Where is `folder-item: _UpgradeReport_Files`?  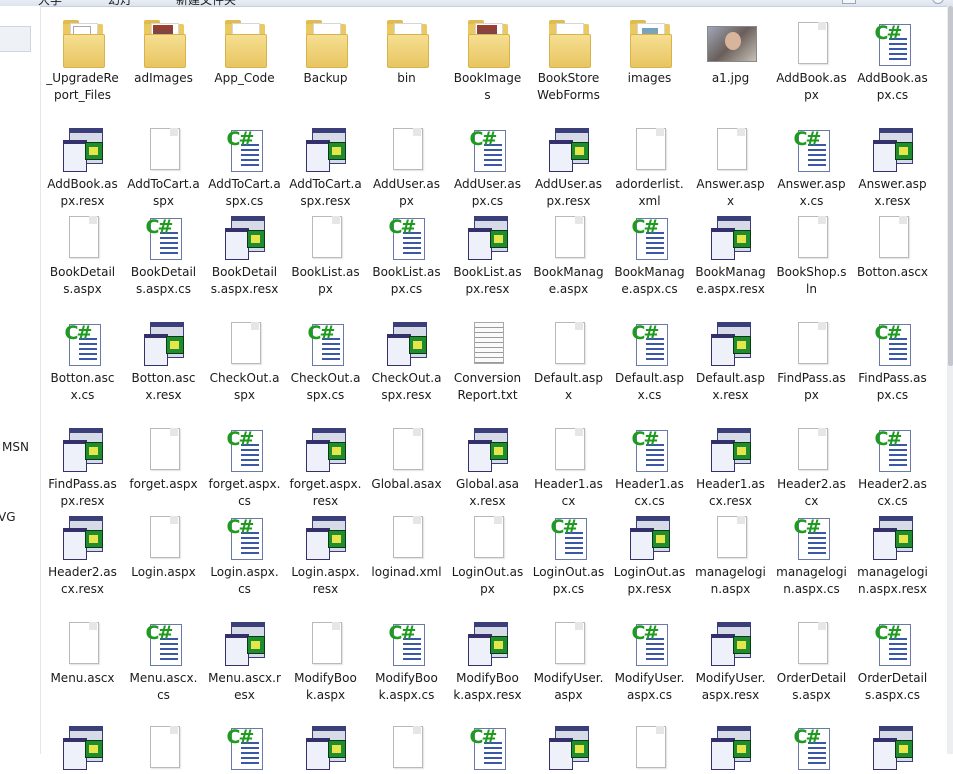
folder-item: _UpgradeReport_Files is located at coordinates (82, 59).